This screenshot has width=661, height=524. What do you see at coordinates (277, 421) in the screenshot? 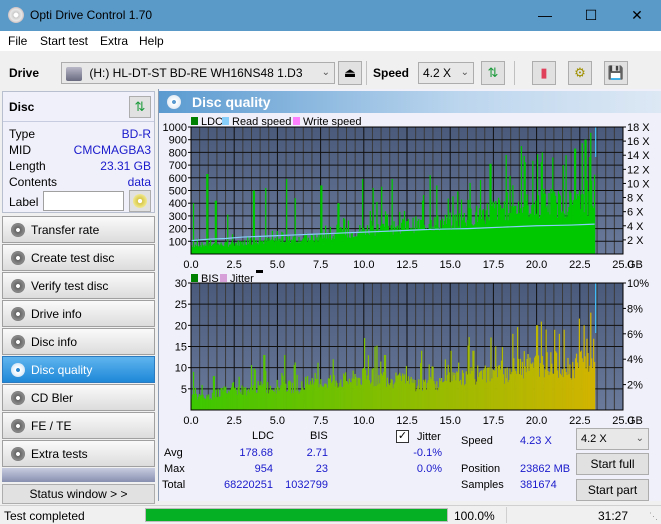
I see `x-tick-label: 5.0` at bounding box center [277, 421].